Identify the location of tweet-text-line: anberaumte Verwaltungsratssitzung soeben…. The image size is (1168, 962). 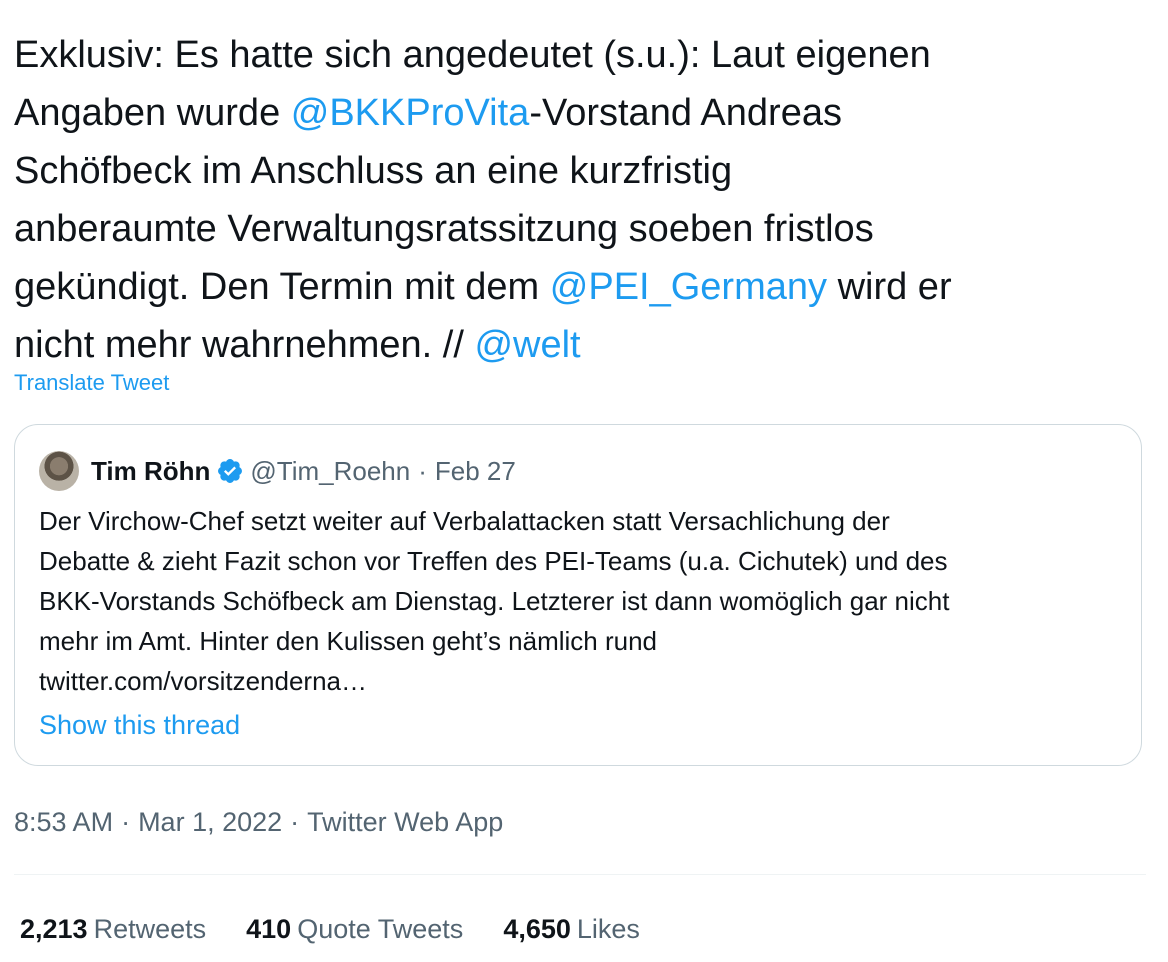
(584, 229).